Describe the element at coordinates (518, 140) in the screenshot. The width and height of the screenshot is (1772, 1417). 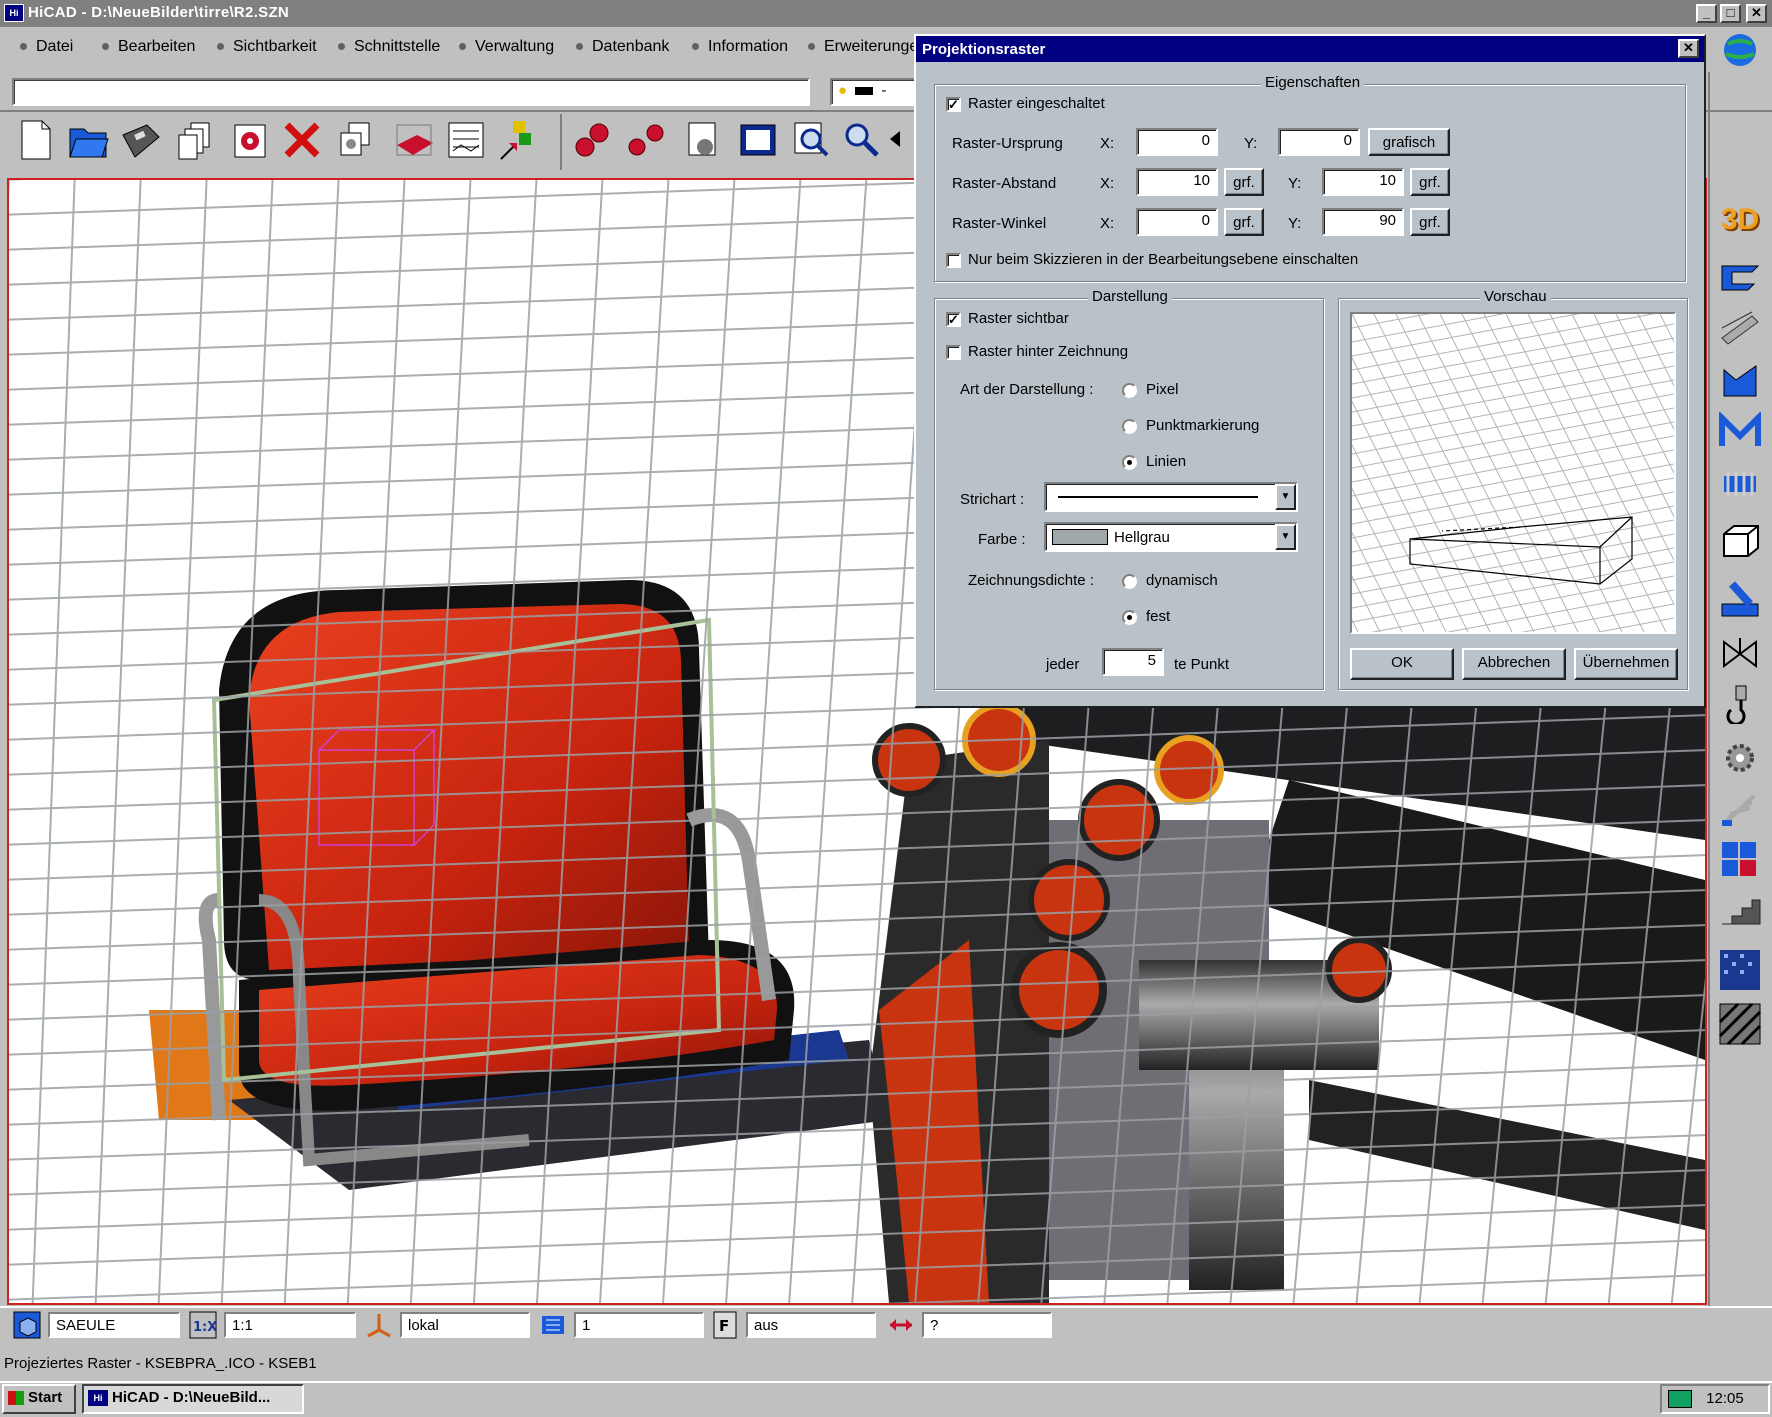
I see `select-arrow-icon` at that location.